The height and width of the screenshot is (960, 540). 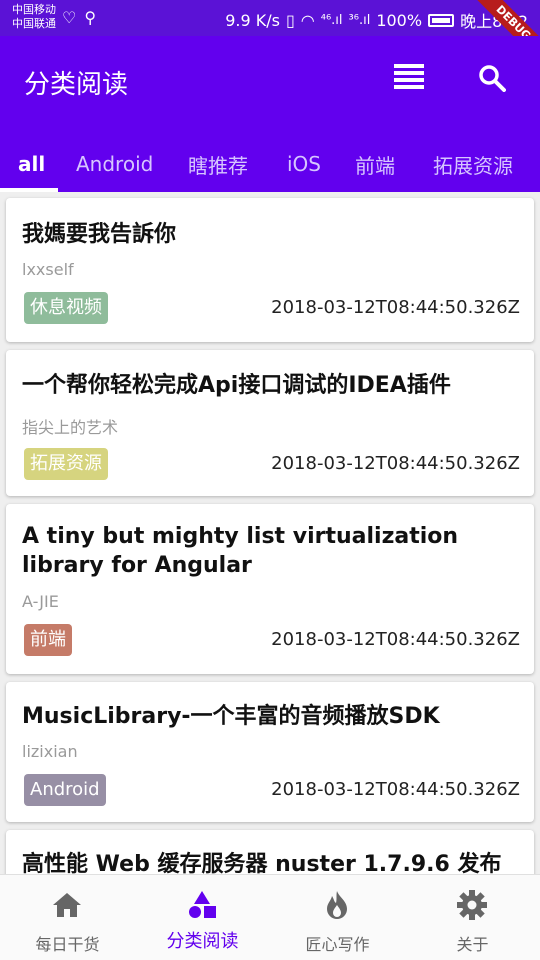 What do you see at coordinates (290, 20) in the screenshot?
I see `vibrate-icon: ▯` at bounding box center [290, 20].